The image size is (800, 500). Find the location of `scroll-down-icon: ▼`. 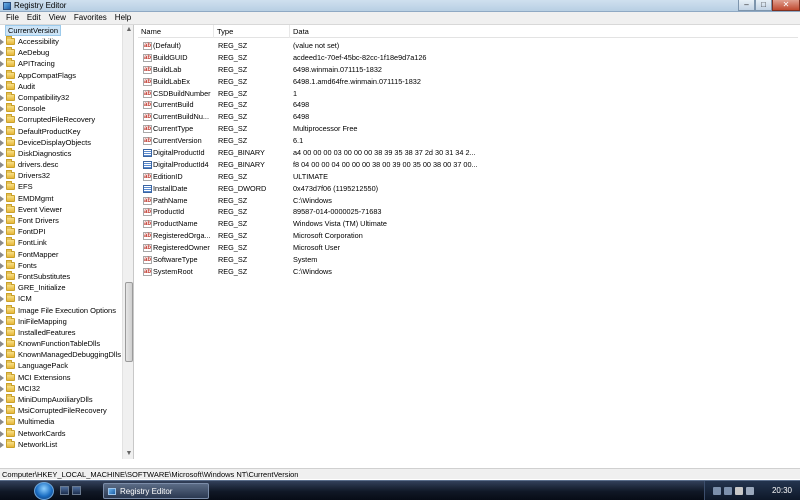

scroll-down-icon: ▼ is located at coordinates (129, 454).